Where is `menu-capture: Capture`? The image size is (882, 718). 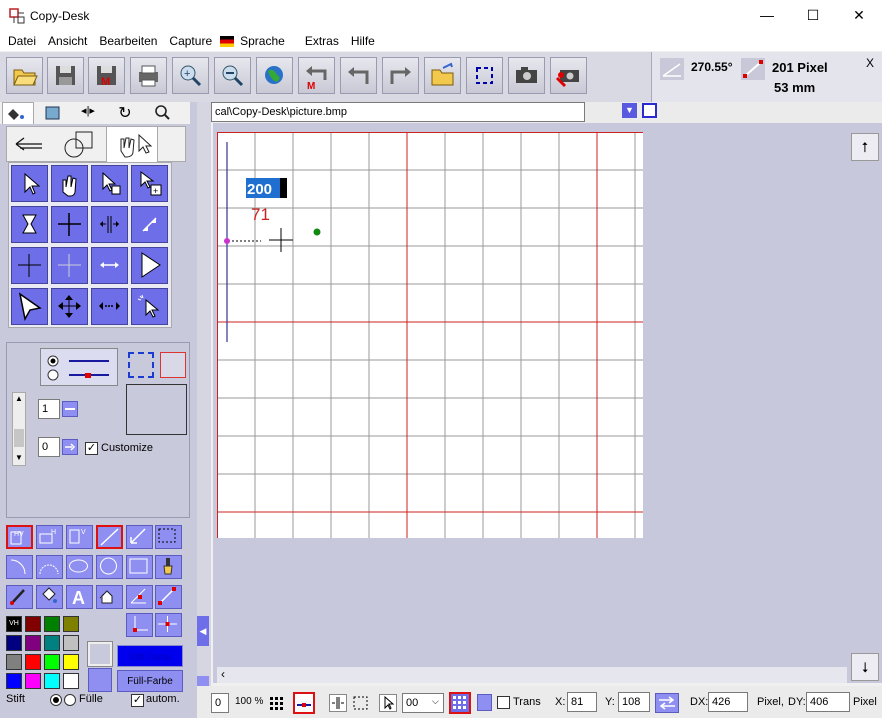 menu-capture: Capture is located at coordinates (190, 41).